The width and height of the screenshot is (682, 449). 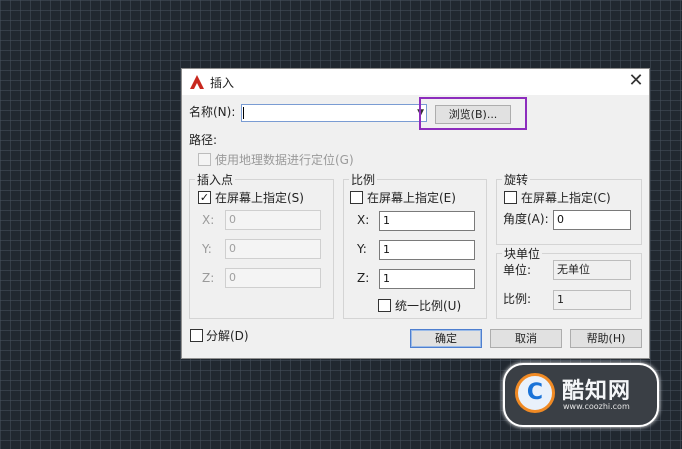 I want to click on insertion-on-screen-label: 在屏幕上指定(S), so click(x=259, y=198).